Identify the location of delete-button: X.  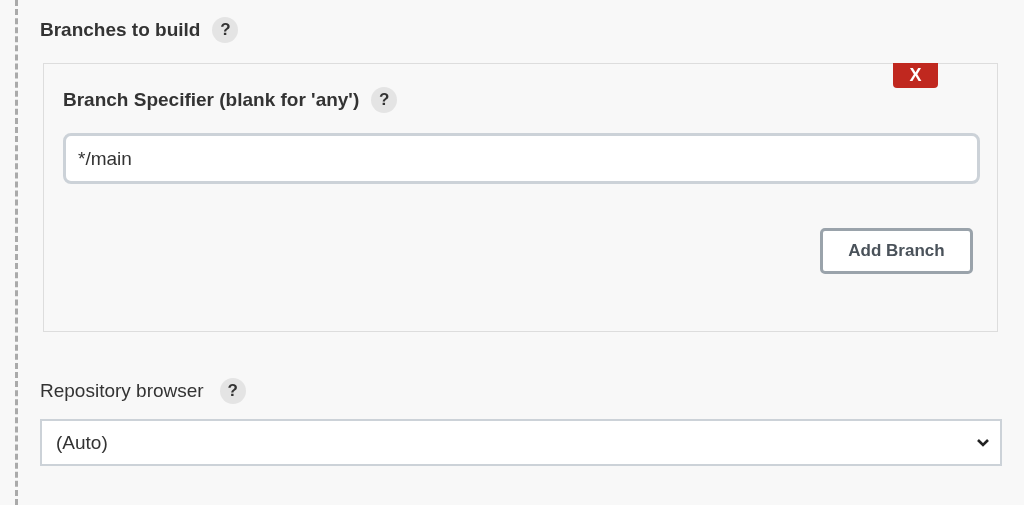
(915, 75).